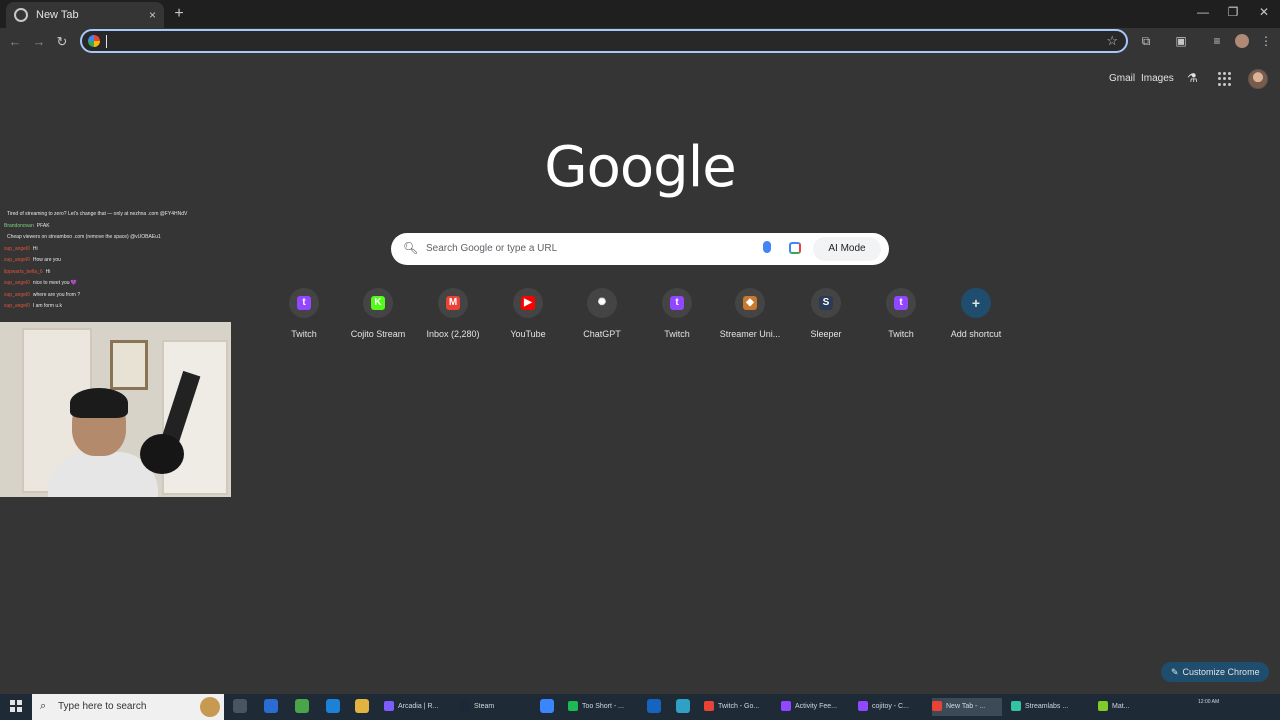 The width and height of the screenshot is (1280, 720). I want to click on sleeper-icon: S, so click(826, 303).